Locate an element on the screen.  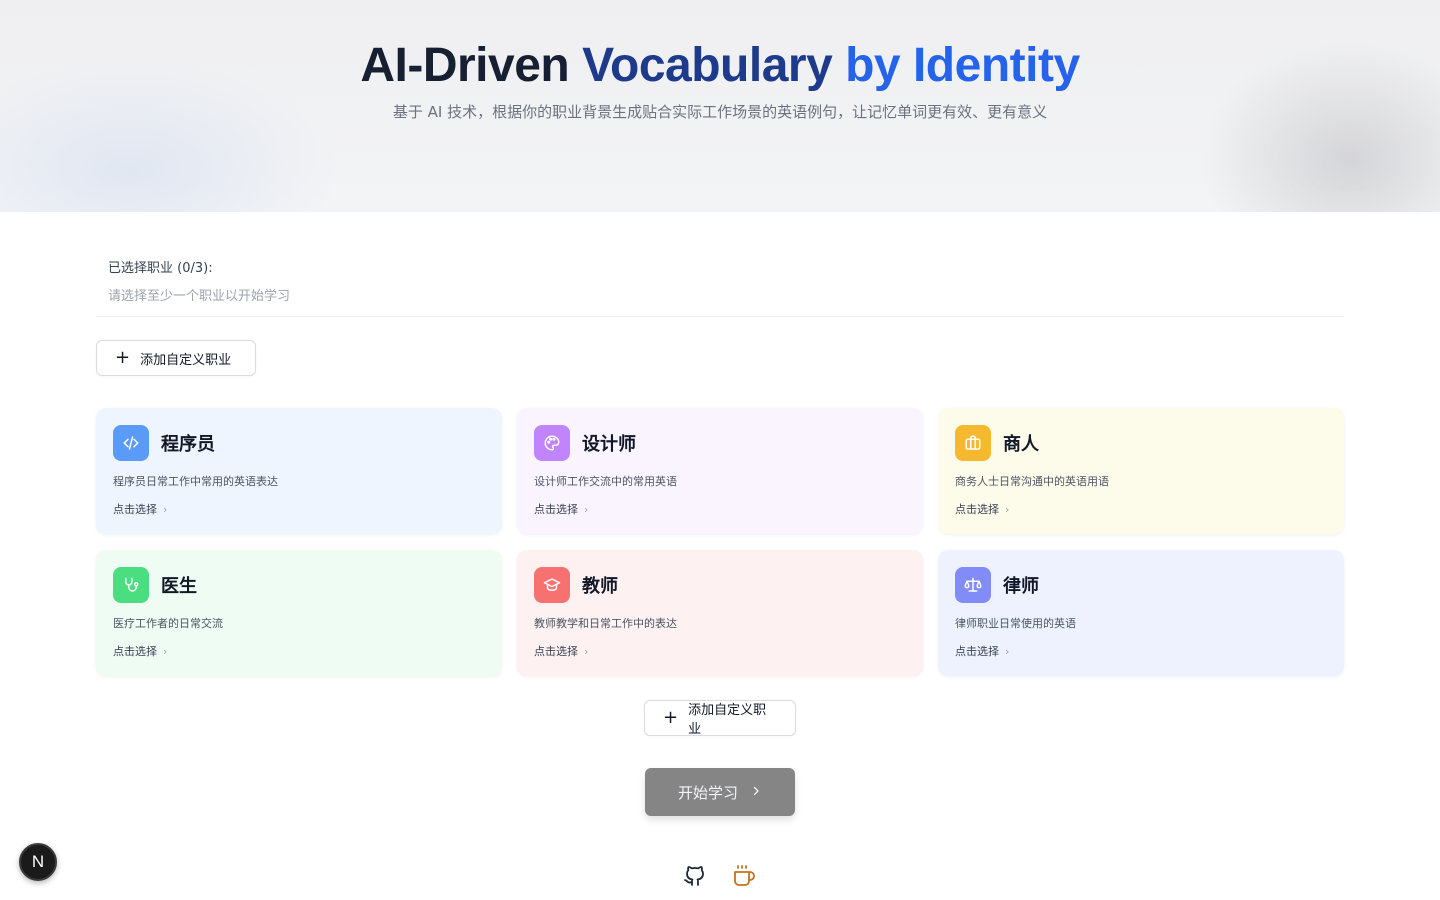
profession-card-doctor: 医生 医疗工作者的日常交流 点击选择 › is located at coordinates (299, 613).